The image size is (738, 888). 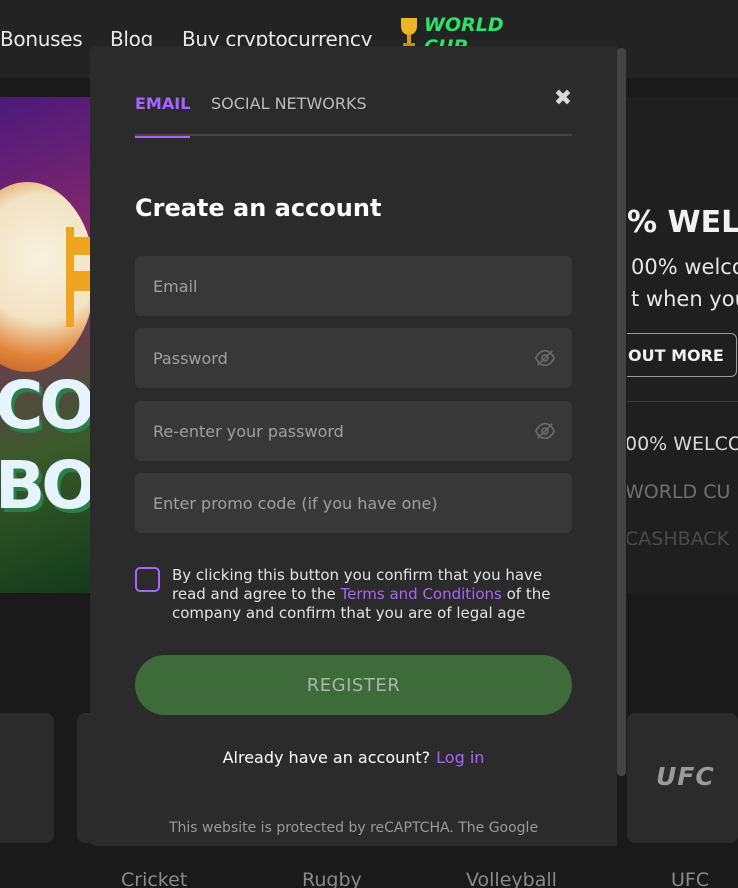 What do you see at coordinates (621, 412) in the screenshot?
I see `modal-scrollbar` at bounding box center [621, 412].